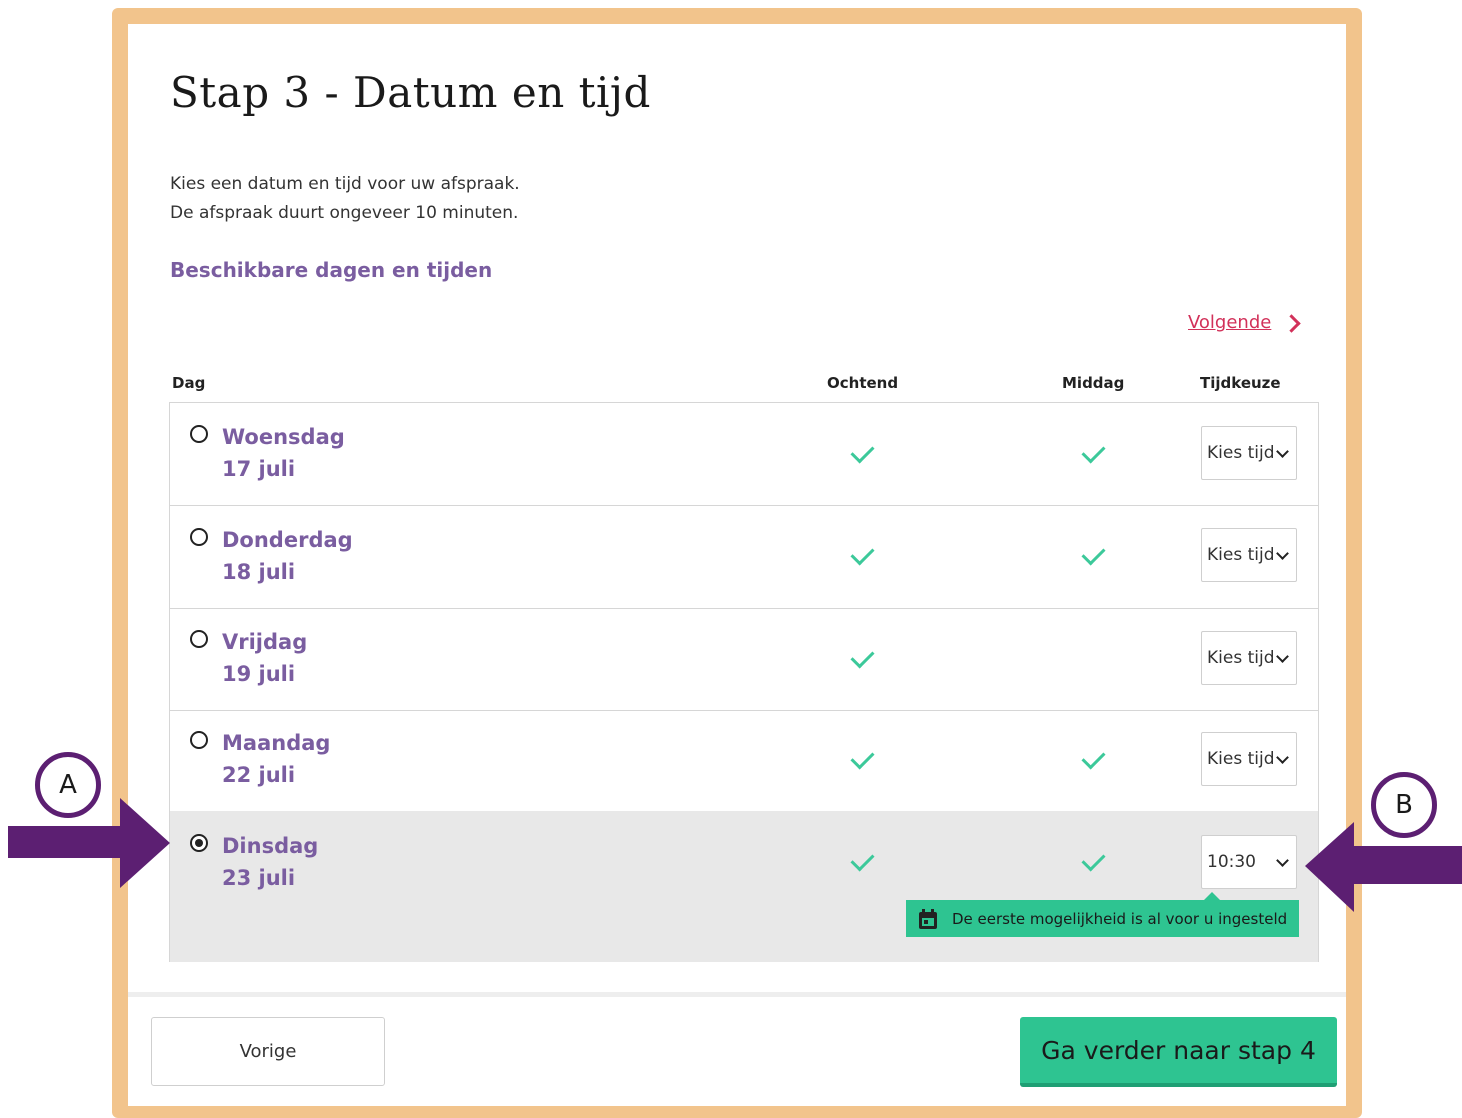 This screenshot has height=1118, width=1462. I want to click on callout-a: A, so click(68, 785).